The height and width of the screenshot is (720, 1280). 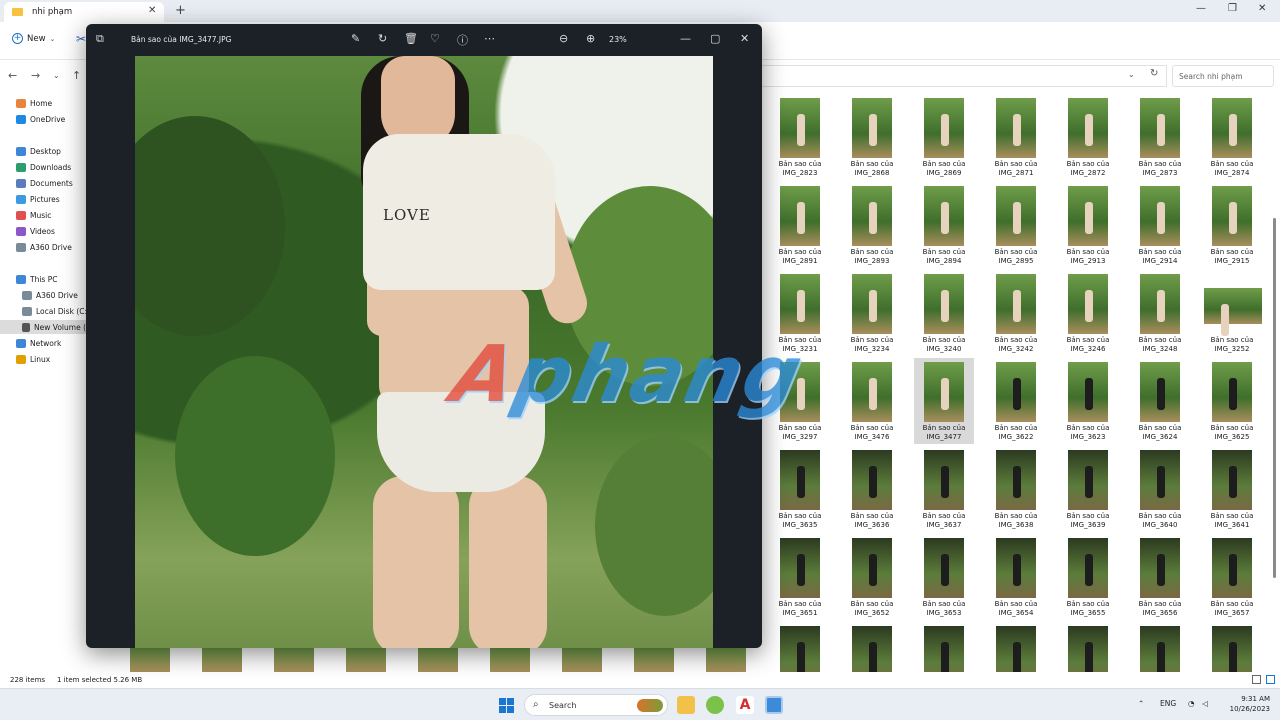 I want to click on photos-taskbar-icon, so click(x=774, y=705).